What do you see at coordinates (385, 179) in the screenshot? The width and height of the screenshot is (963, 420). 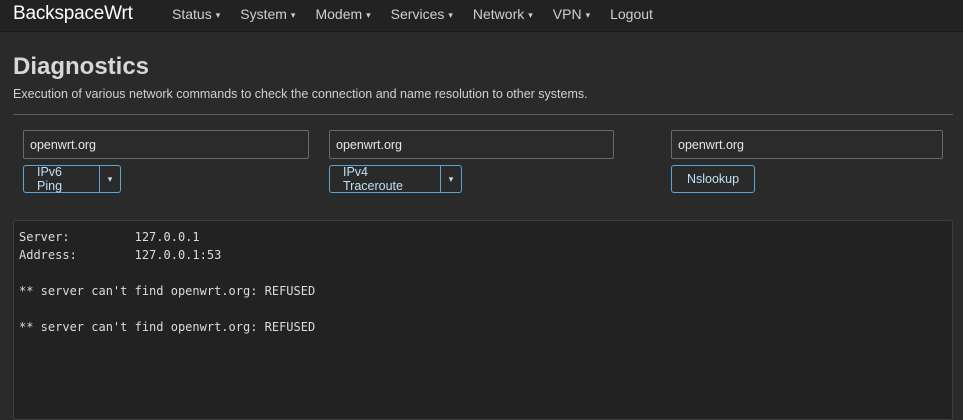 I see `traceroute-button: IPv4 Traceroute` at bounding box center [385, 179].